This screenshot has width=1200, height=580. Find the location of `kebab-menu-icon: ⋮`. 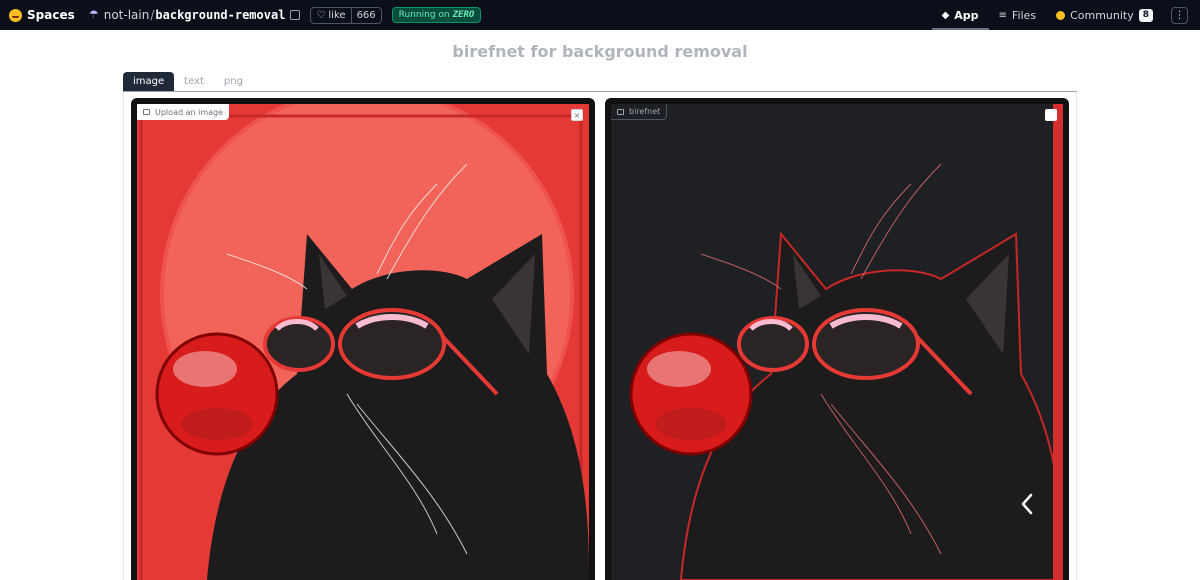

kebab-menu-icon: ⋮ is located at coordinates (1179, 15).